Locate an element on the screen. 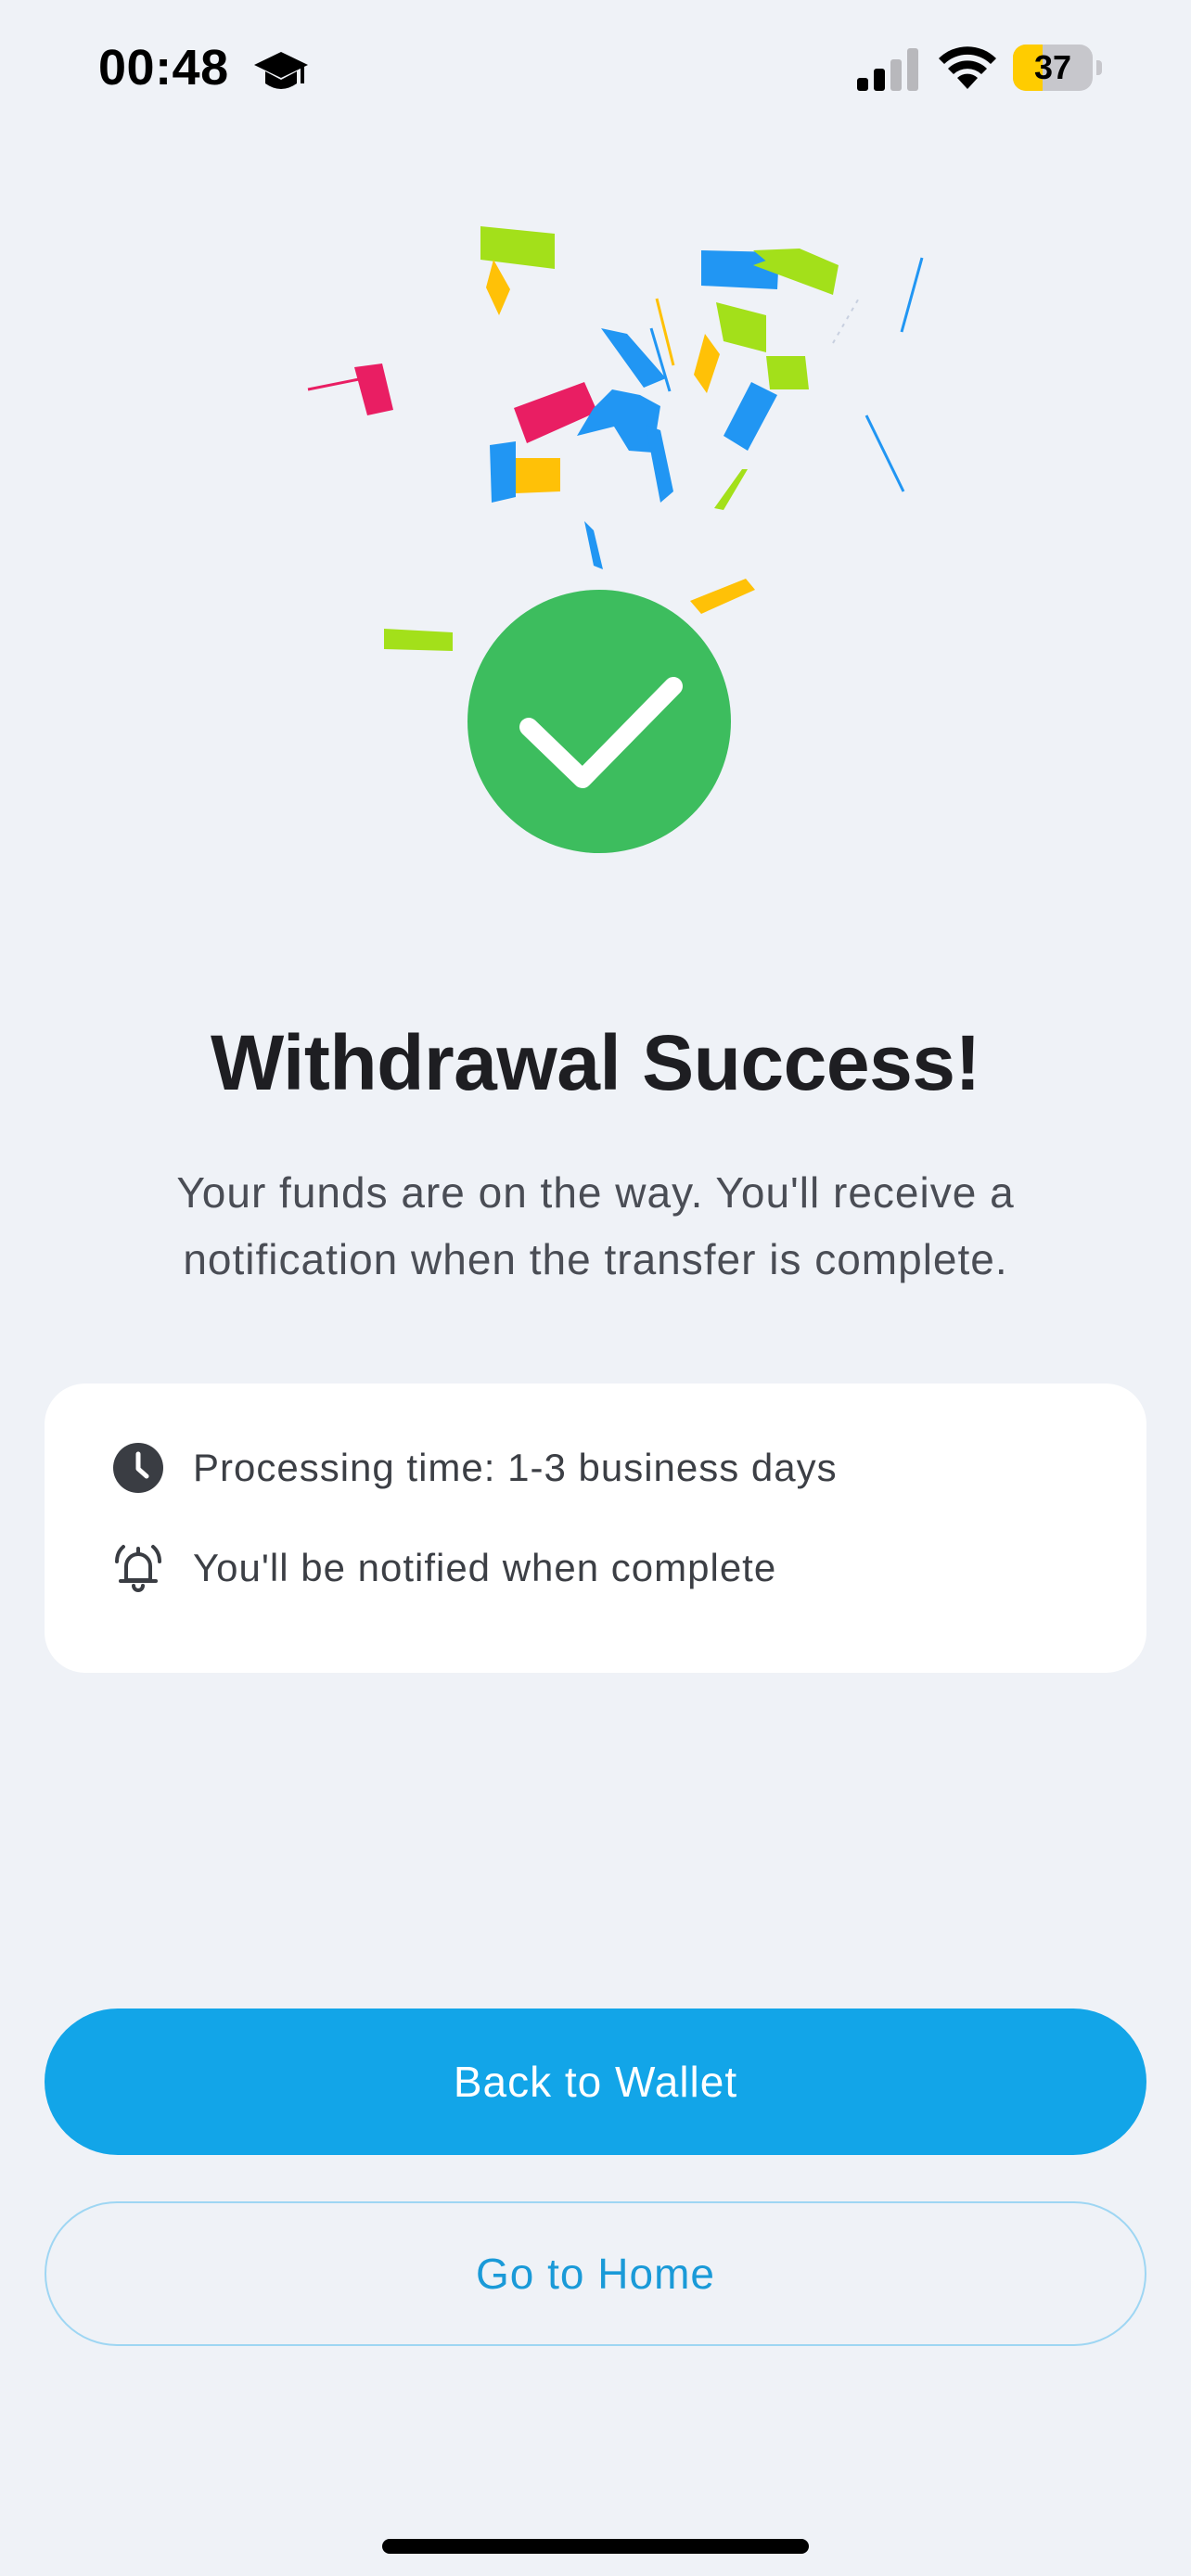 Image resolution: width=1191 pixels, height=2576 pixels. page-title: Withdrawal Success! is located at coordinates (595, 1062).